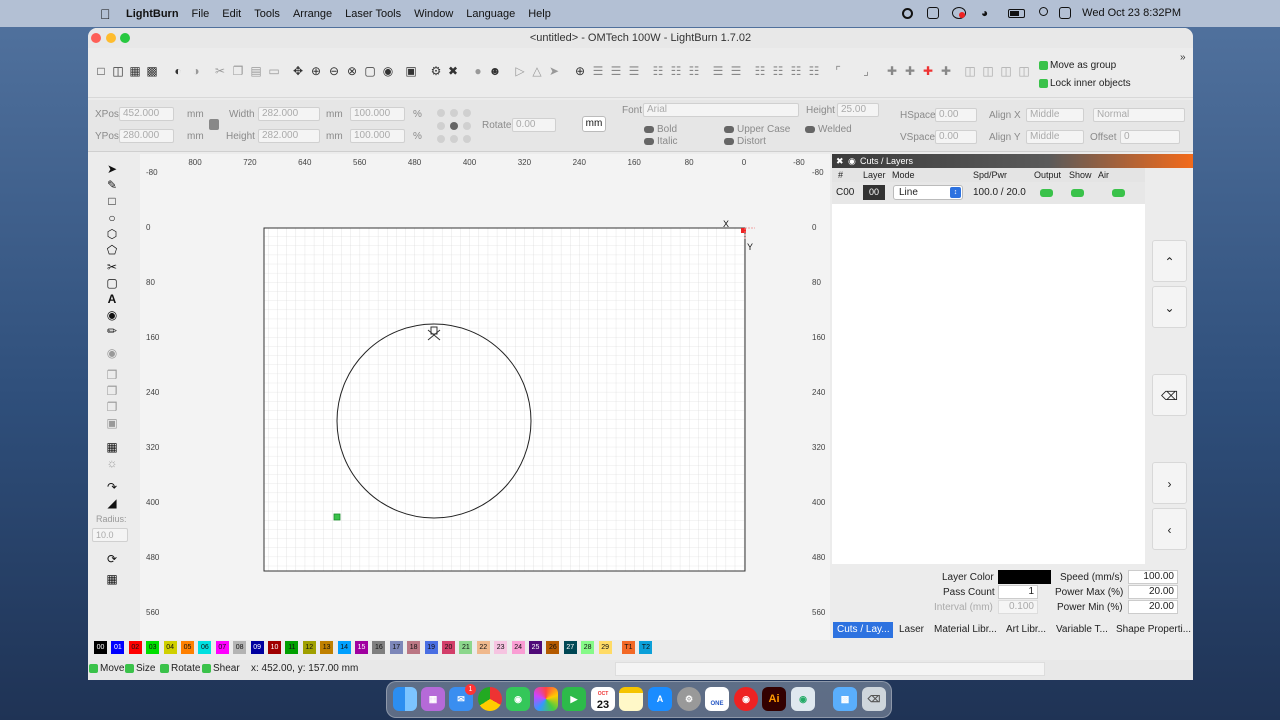 Image resolution: width=1280 pixels, height=720 pixels. What do you see at coordinates (778, 71) in the screenshot?
I see `space-v-icon: ☷` at bounding box center [778, 71].